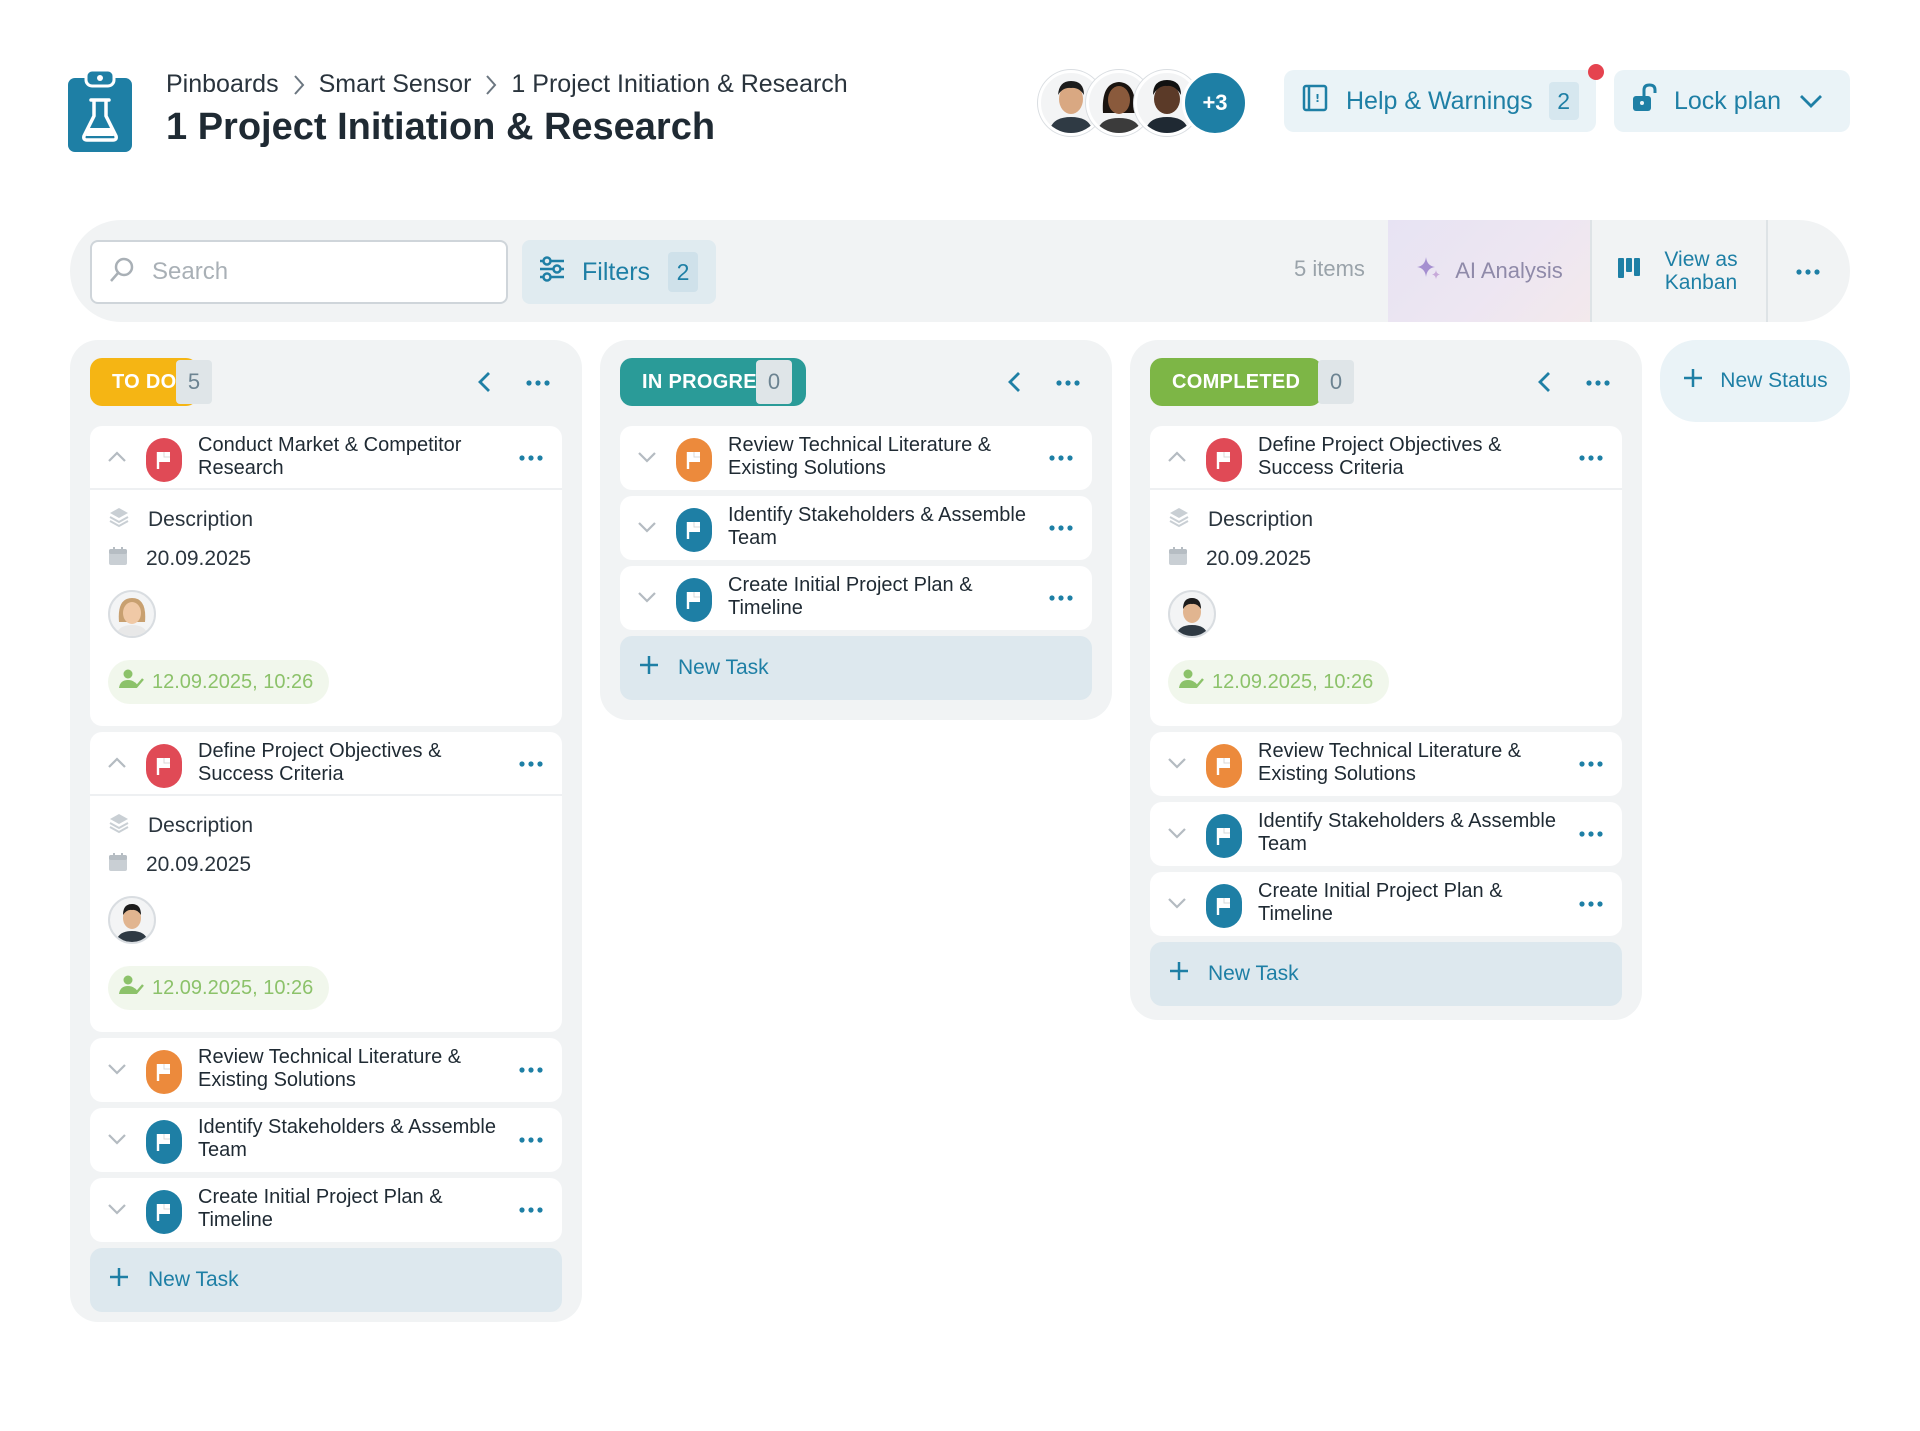  What do you see at coordinates (1236, 382) in the screenshot?
I see `status-badge: COMPLETED` at bounding box center [1236, 382].